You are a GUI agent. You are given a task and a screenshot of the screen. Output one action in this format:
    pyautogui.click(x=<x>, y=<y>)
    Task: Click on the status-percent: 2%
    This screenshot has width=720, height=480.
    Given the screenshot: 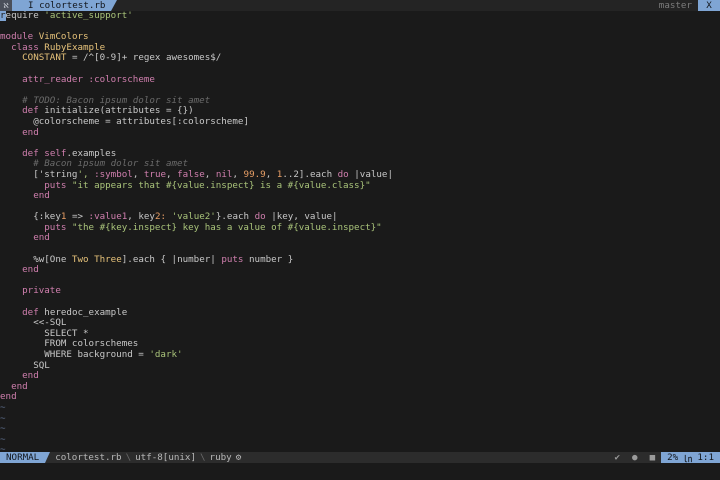 What is the action you would take?
    pyautogui.click(x=673, y=457)
    